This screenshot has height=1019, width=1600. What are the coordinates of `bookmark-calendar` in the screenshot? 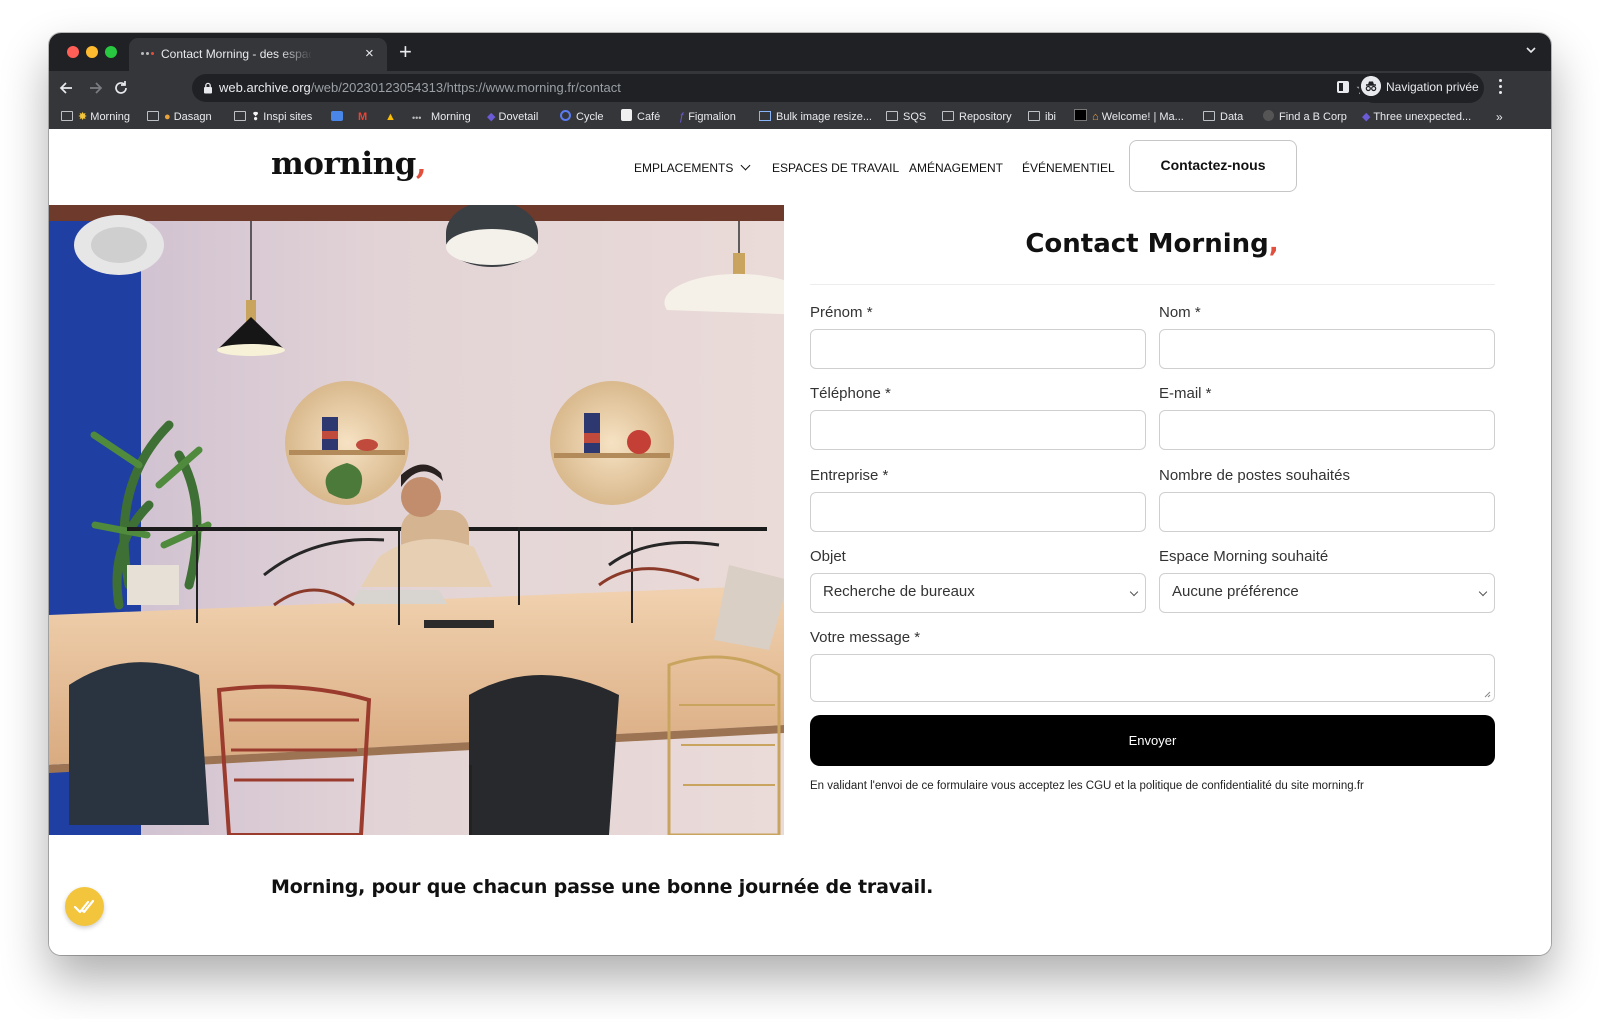 It's located at (339, 117).